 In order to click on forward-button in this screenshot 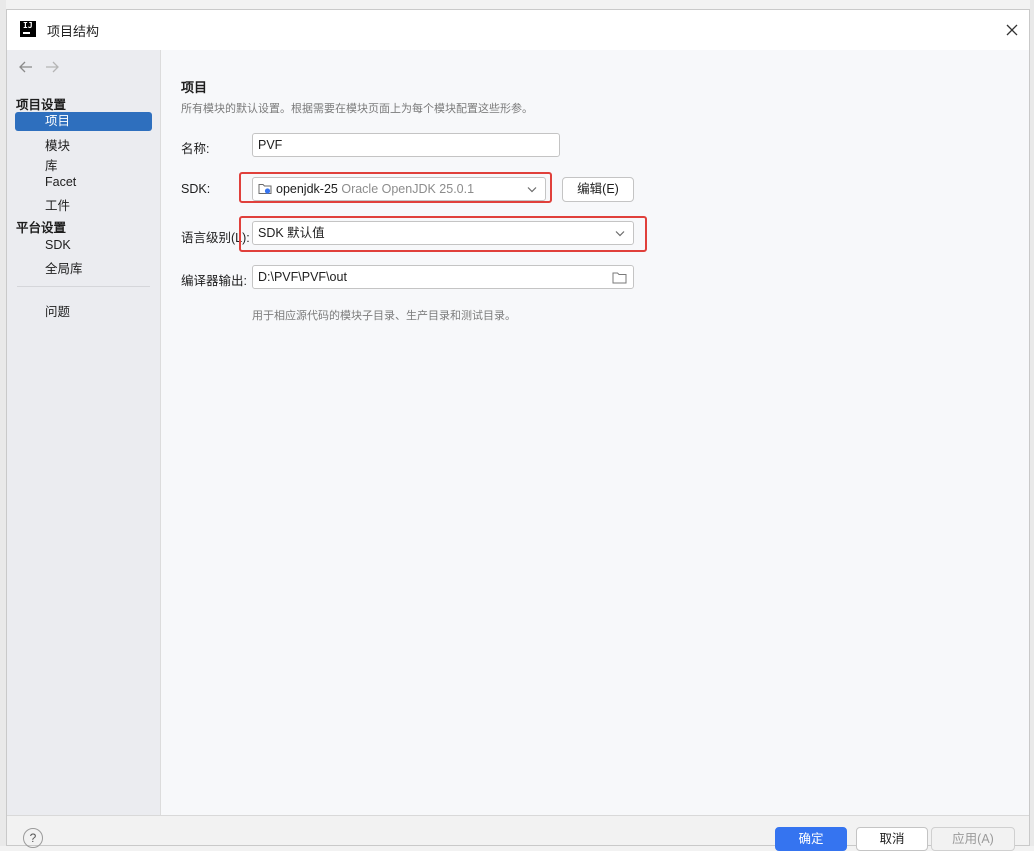, I will do `click(52, 67)`.